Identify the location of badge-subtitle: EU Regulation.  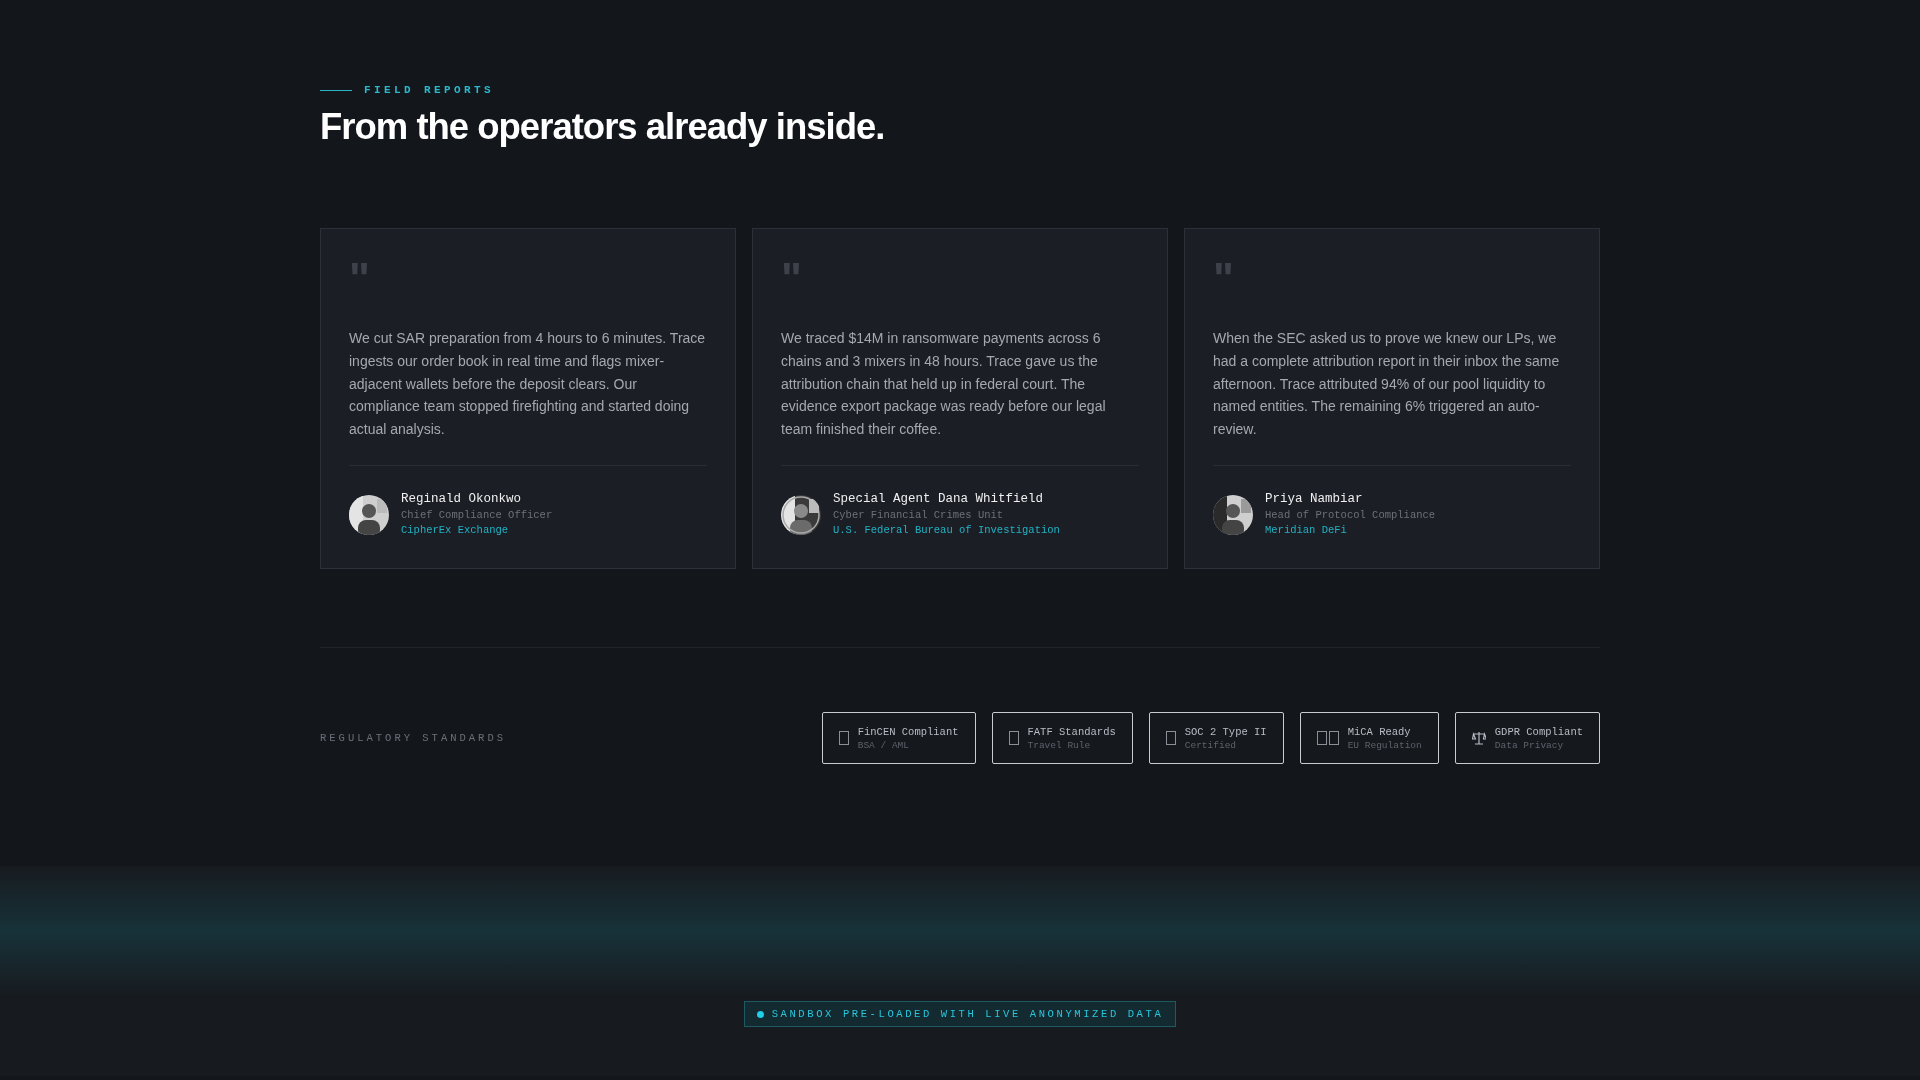
(1384, 745).